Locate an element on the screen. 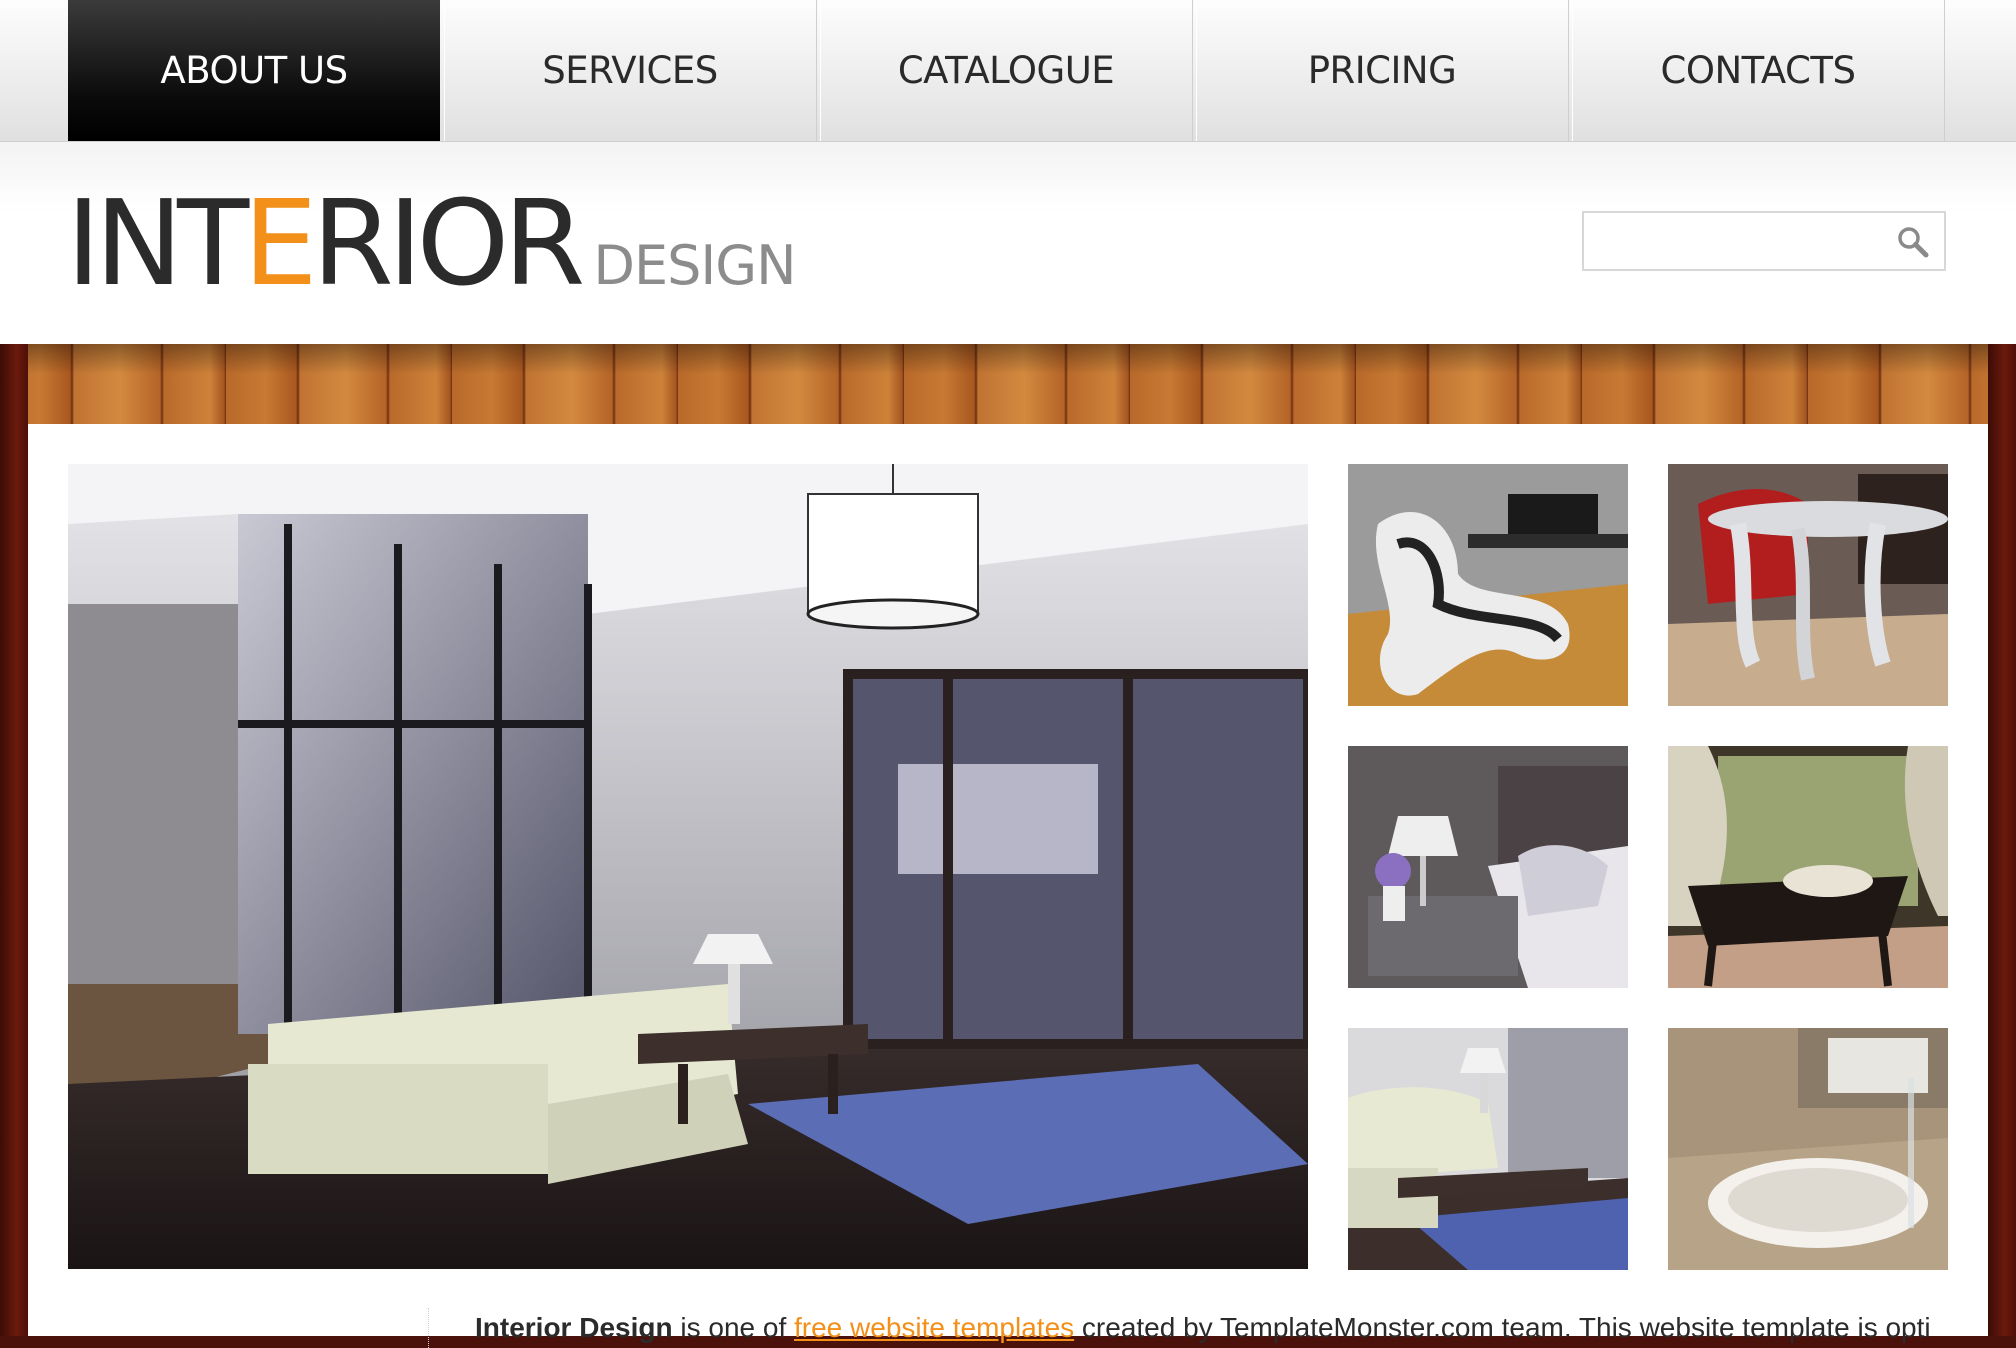 The width and height of the screenshot is (2016, 1348). thumbnail-bedroom is located at coordinates (1488, 867).